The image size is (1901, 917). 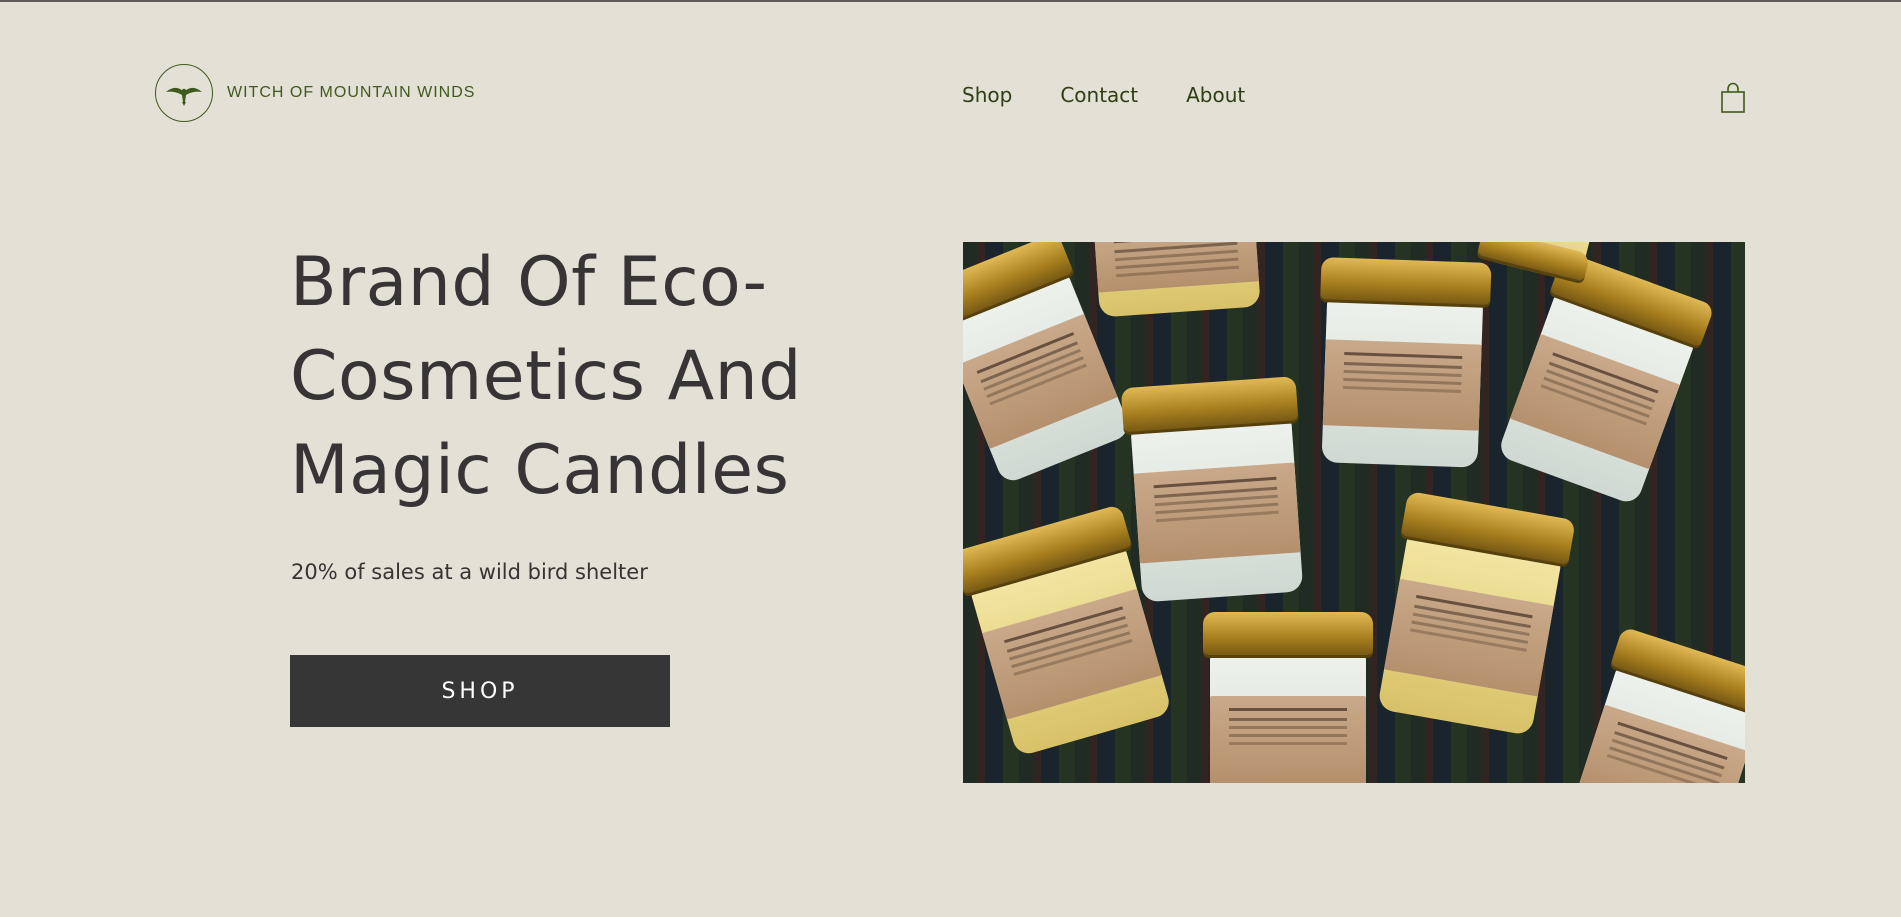 I want to click on nav-about: About, so click(x=1215, y=95).